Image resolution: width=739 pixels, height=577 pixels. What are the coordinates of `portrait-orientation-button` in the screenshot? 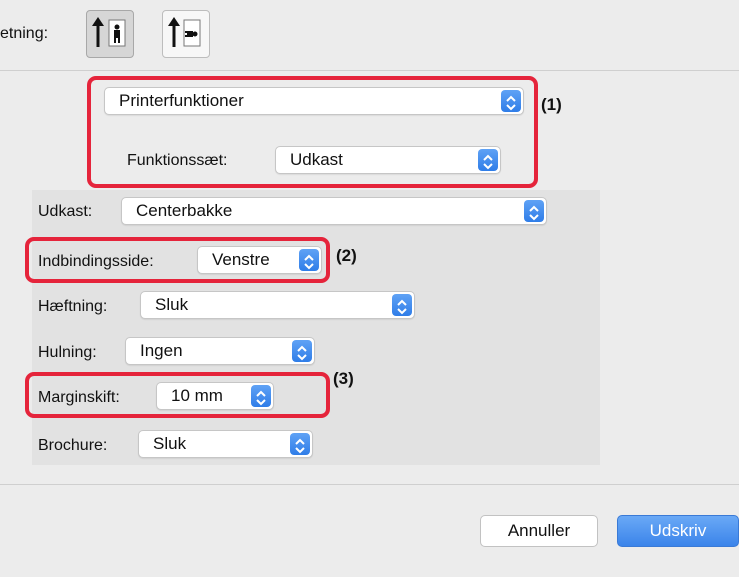 It's located at (110, 34).